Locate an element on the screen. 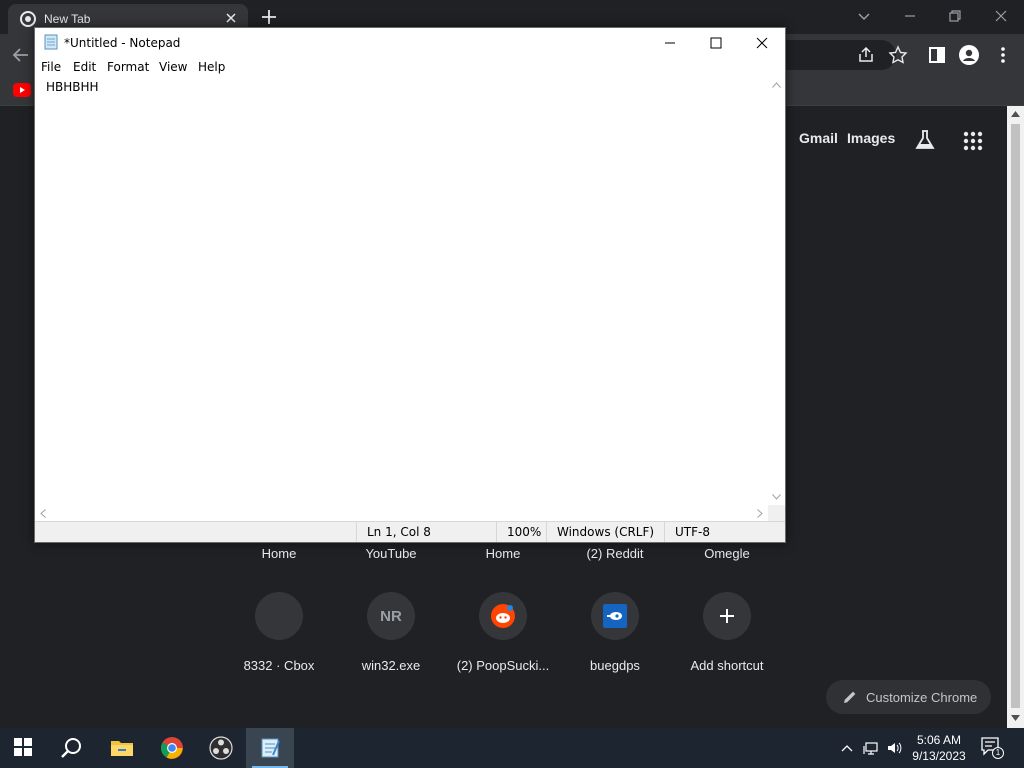 This screenshot has width=1024, height=768. menu-edit: Edit is located at coordinates (84, 67).